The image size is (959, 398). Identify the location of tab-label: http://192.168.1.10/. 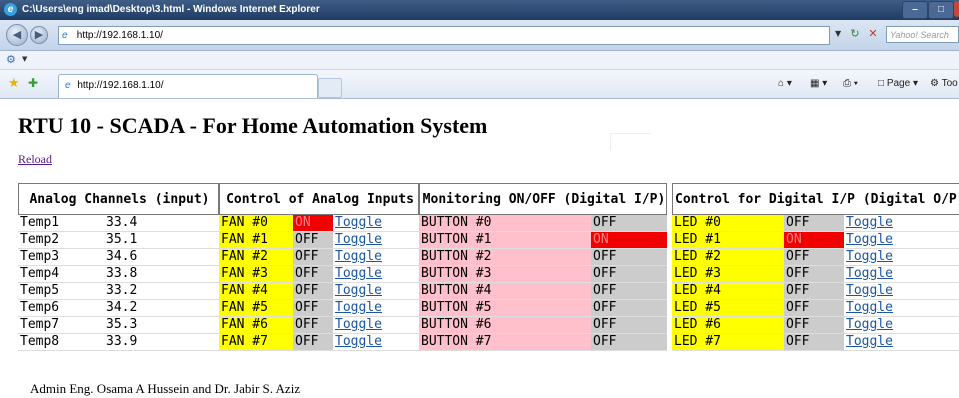
(120, 85).